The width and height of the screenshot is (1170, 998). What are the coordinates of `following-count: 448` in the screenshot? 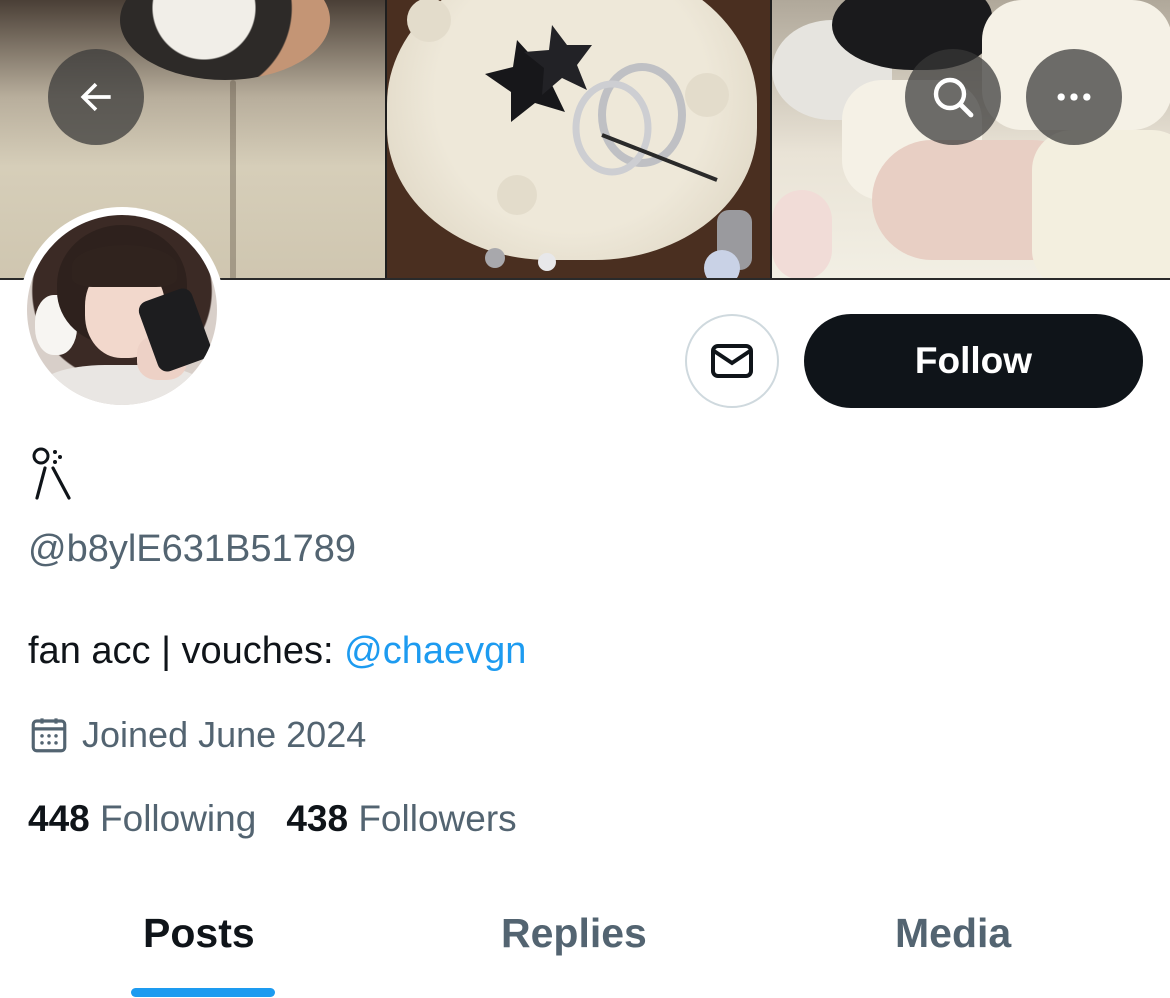 It's located at (64, 818).